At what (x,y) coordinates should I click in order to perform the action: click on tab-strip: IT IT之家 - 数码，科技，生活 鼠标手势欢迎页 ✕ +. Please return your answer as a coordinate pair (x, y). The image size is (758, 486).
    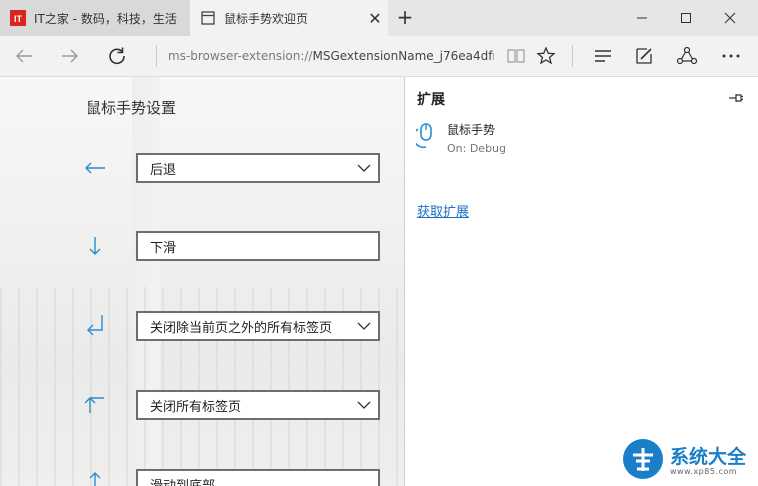
    Looking at the image, I should click on (379, 18).